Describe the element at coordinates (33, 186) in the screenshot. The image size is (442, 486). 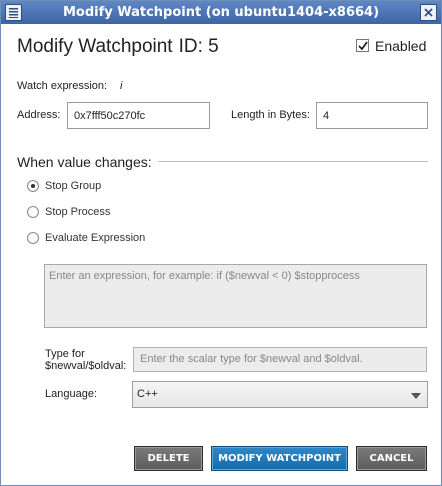
I see `radio-stop-group` at that location.